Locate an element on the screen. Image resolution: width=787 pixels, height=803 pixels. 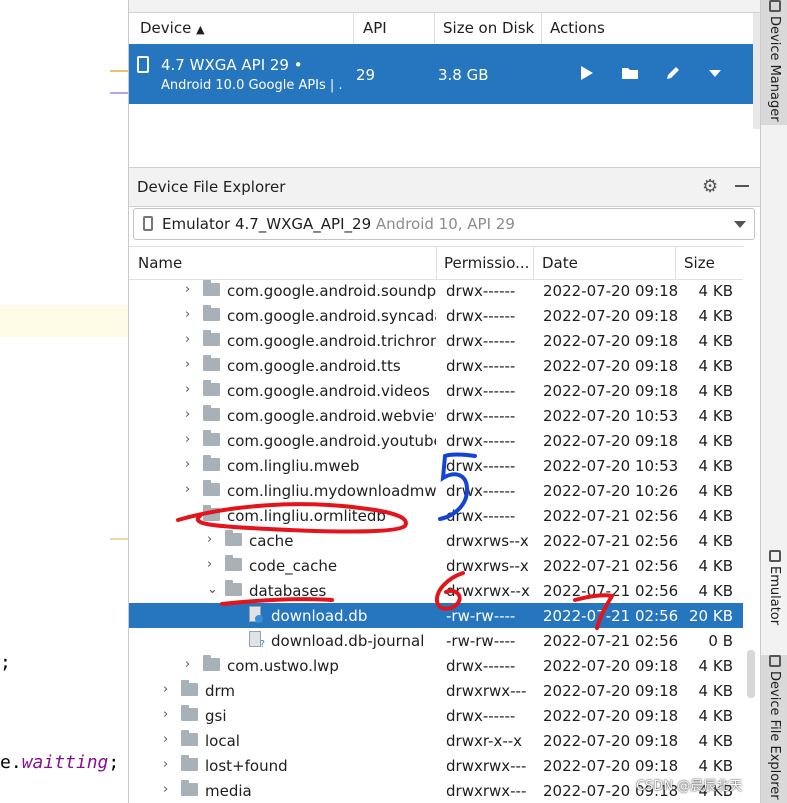
file-name: drm is located at coordinates (220, 691).